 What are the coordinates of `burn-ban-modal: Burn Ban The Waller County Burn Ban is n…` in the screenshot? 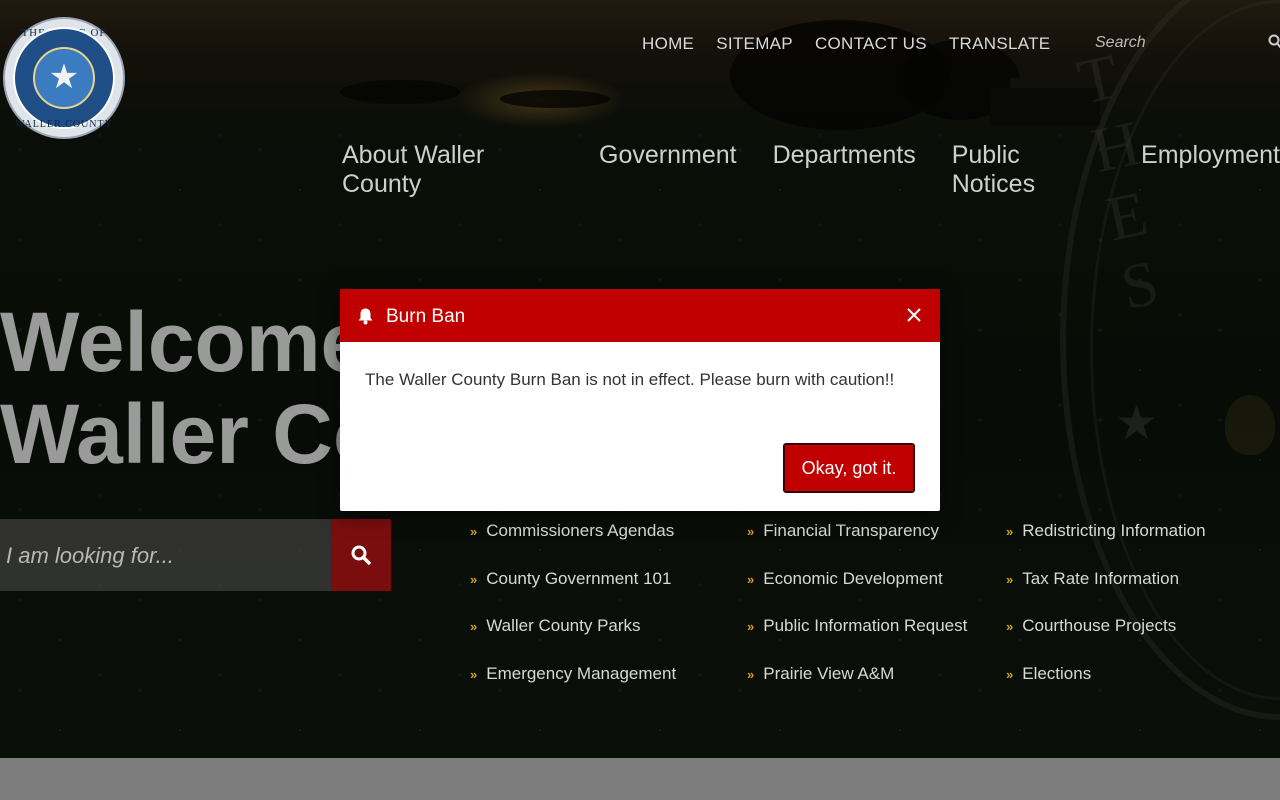 It's located at (640, 400).